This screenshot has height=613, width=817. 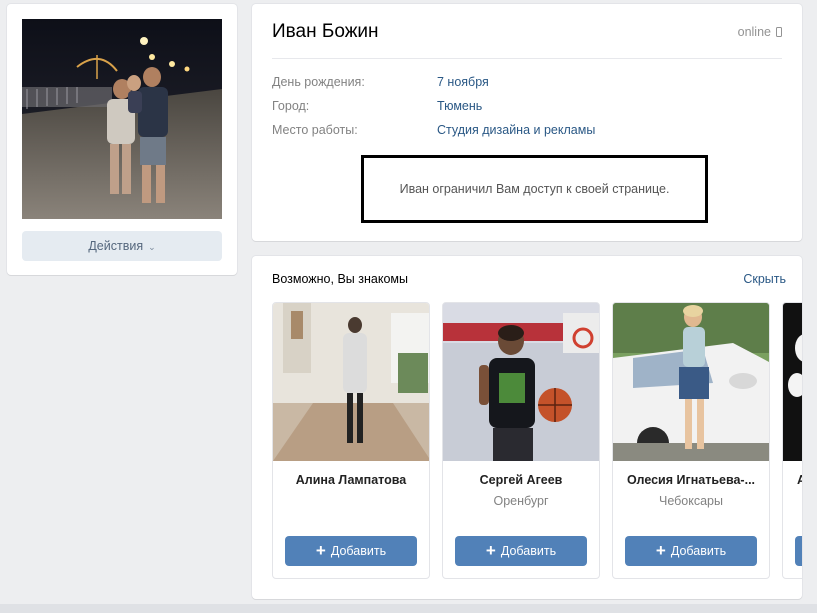 I want to click on friend-suggestion: Алина Лампатова + Добавить, so click(x=351, y=440).